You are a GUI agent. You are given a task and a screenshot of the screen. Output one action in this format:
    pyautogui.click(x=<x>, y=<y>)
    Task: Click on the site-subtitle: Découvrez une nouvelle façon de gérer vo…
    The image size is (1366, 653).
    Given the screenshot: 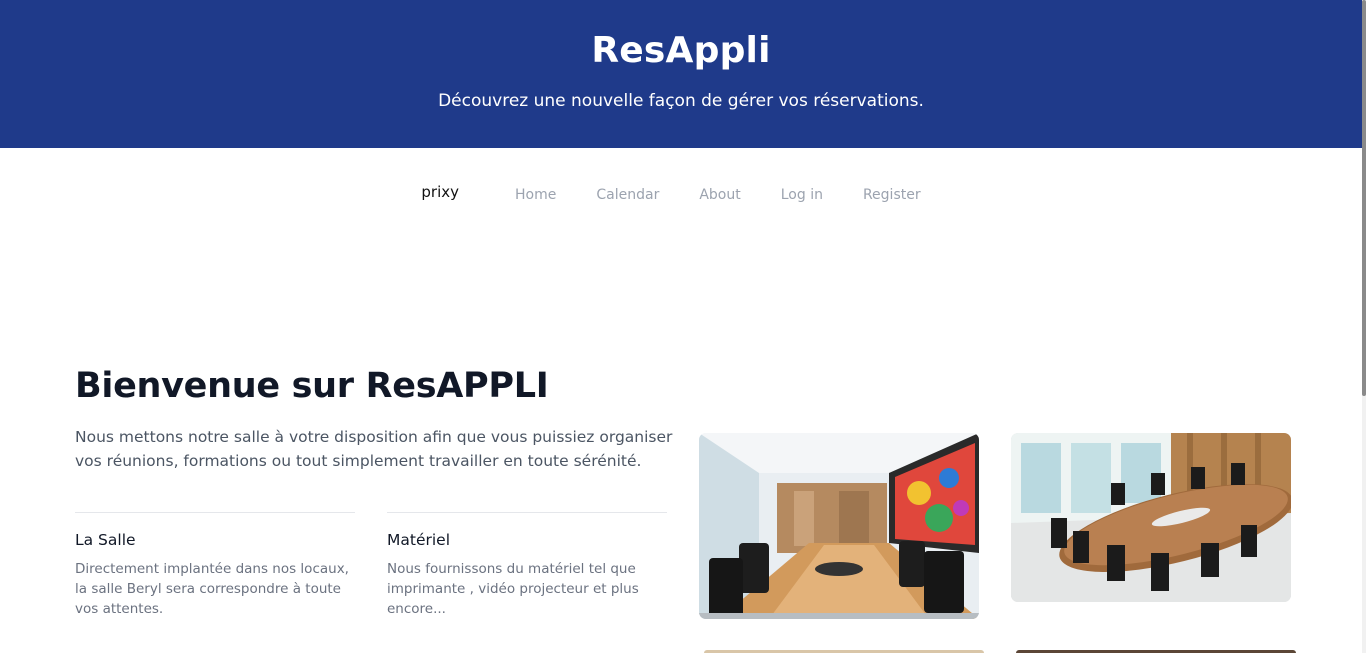 What is the action you would take?
    pyautogui.click(x=681, y=101)
    